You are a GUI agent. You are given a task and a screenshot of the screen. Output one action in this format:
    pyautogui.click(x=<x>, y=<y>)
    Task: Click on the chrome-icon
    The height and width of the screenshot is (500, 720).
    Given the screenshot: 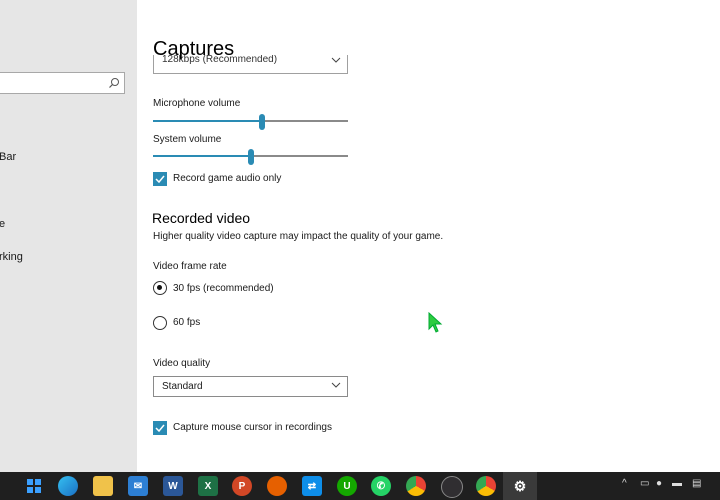 What is the action you would take?
    pyautogui.click(x=416, y=486)
    